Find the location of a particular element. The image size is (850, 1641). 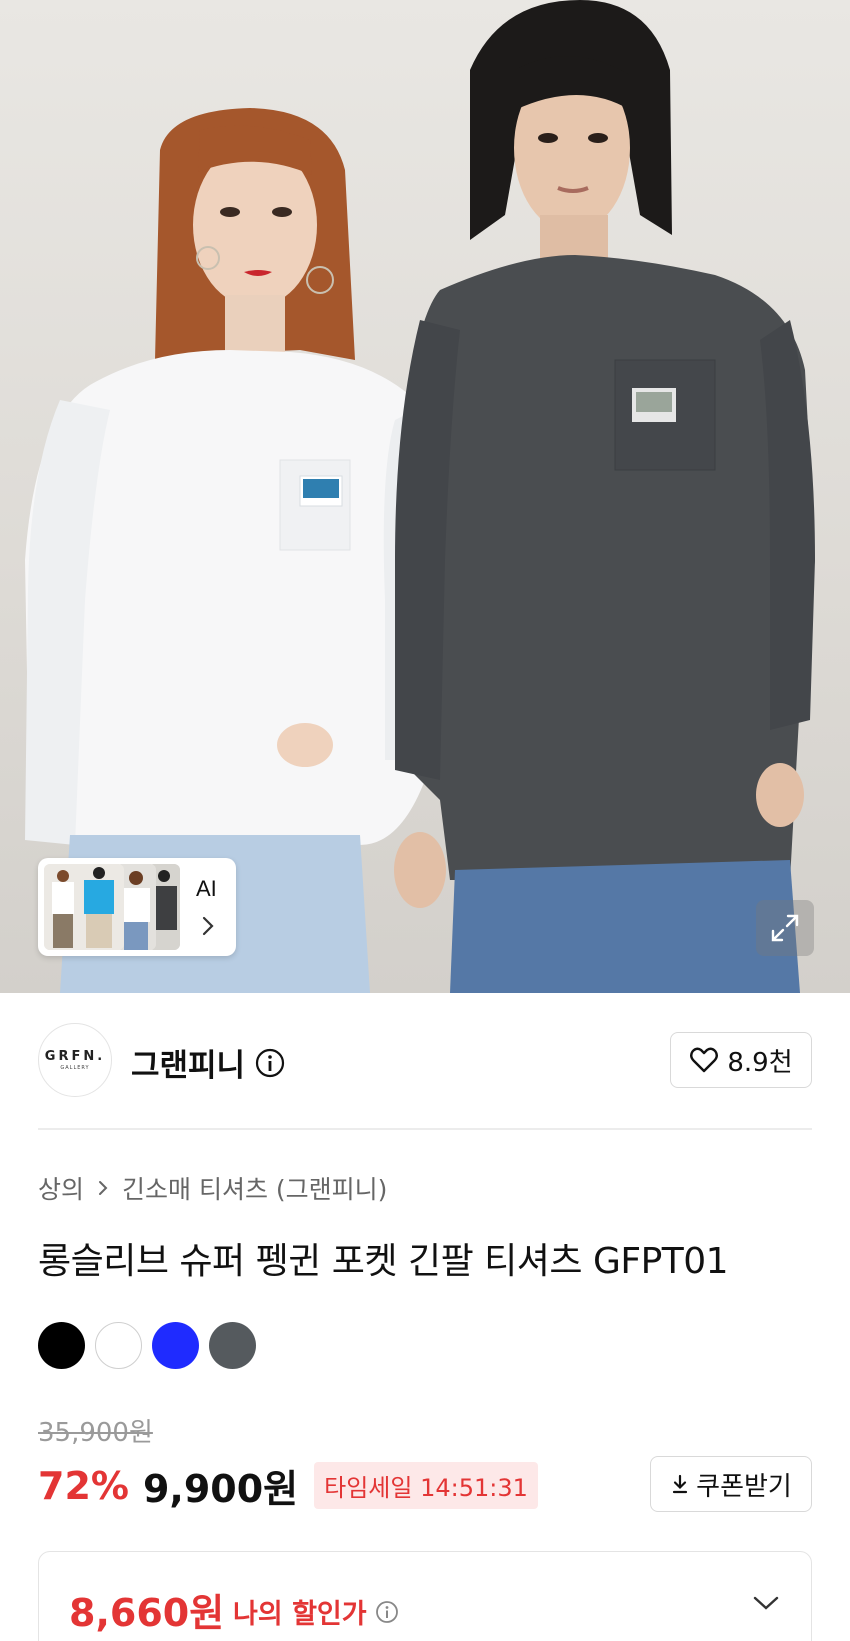

my-discount-price: 8,660원 is located at coordinates (147, 1613).